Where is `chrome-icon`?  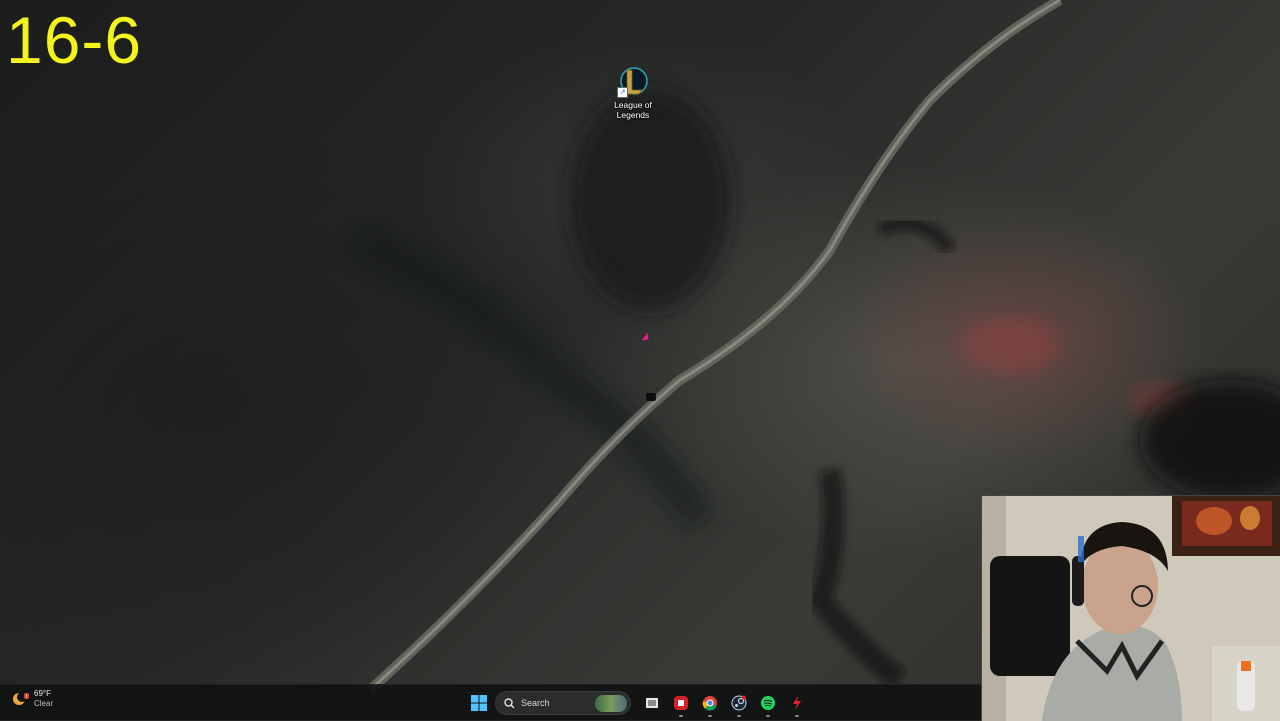
chrome-icon is located at coordinates (709, 703).